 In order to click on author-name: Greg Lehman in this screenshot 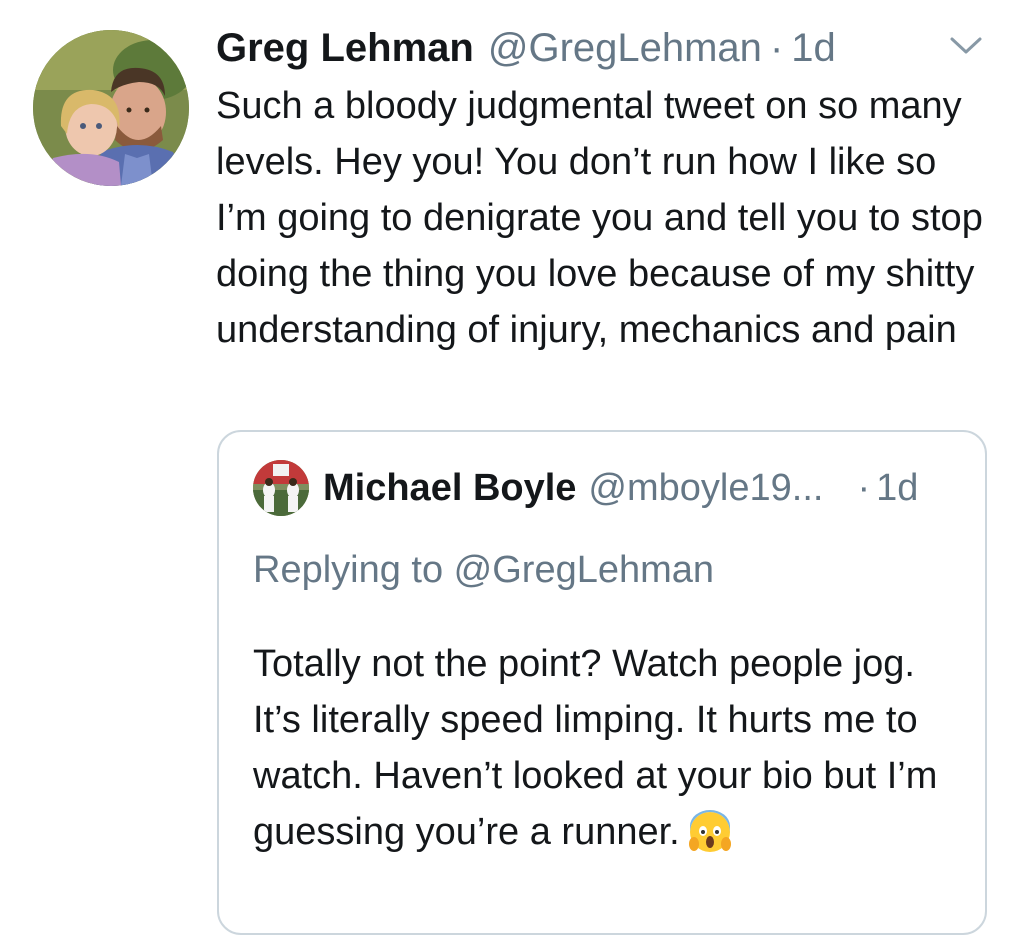, I will do `click(345, 48)`.